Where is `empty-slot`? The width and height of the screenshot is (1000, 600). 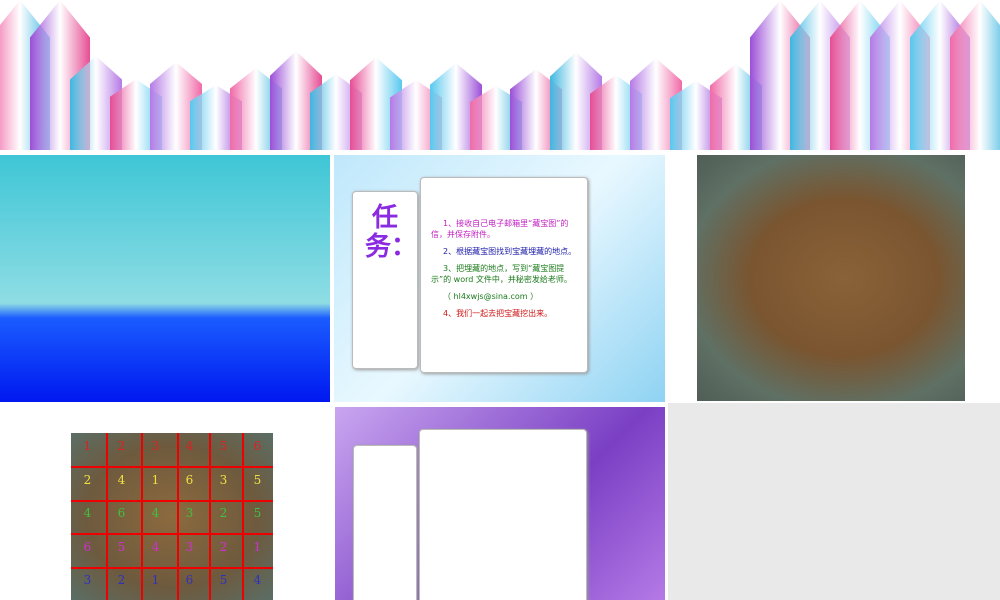 empty-slot is located at coordinates (834, 501).